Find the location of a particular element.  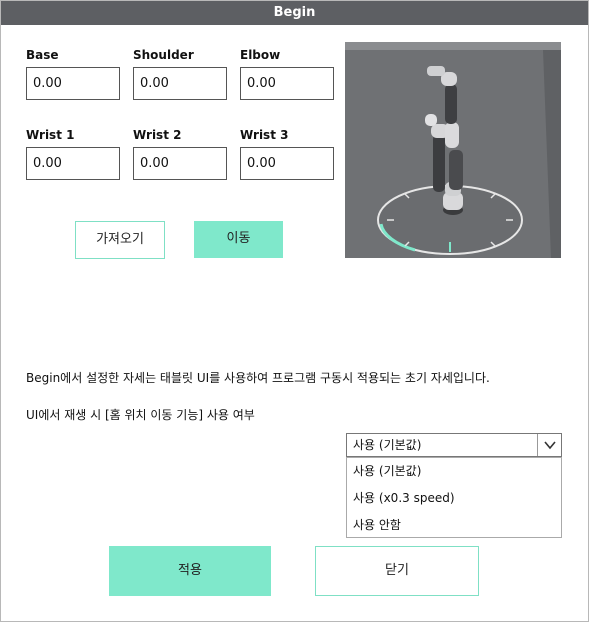

elbow-label: Elbow is located at coordinates (260, 55).